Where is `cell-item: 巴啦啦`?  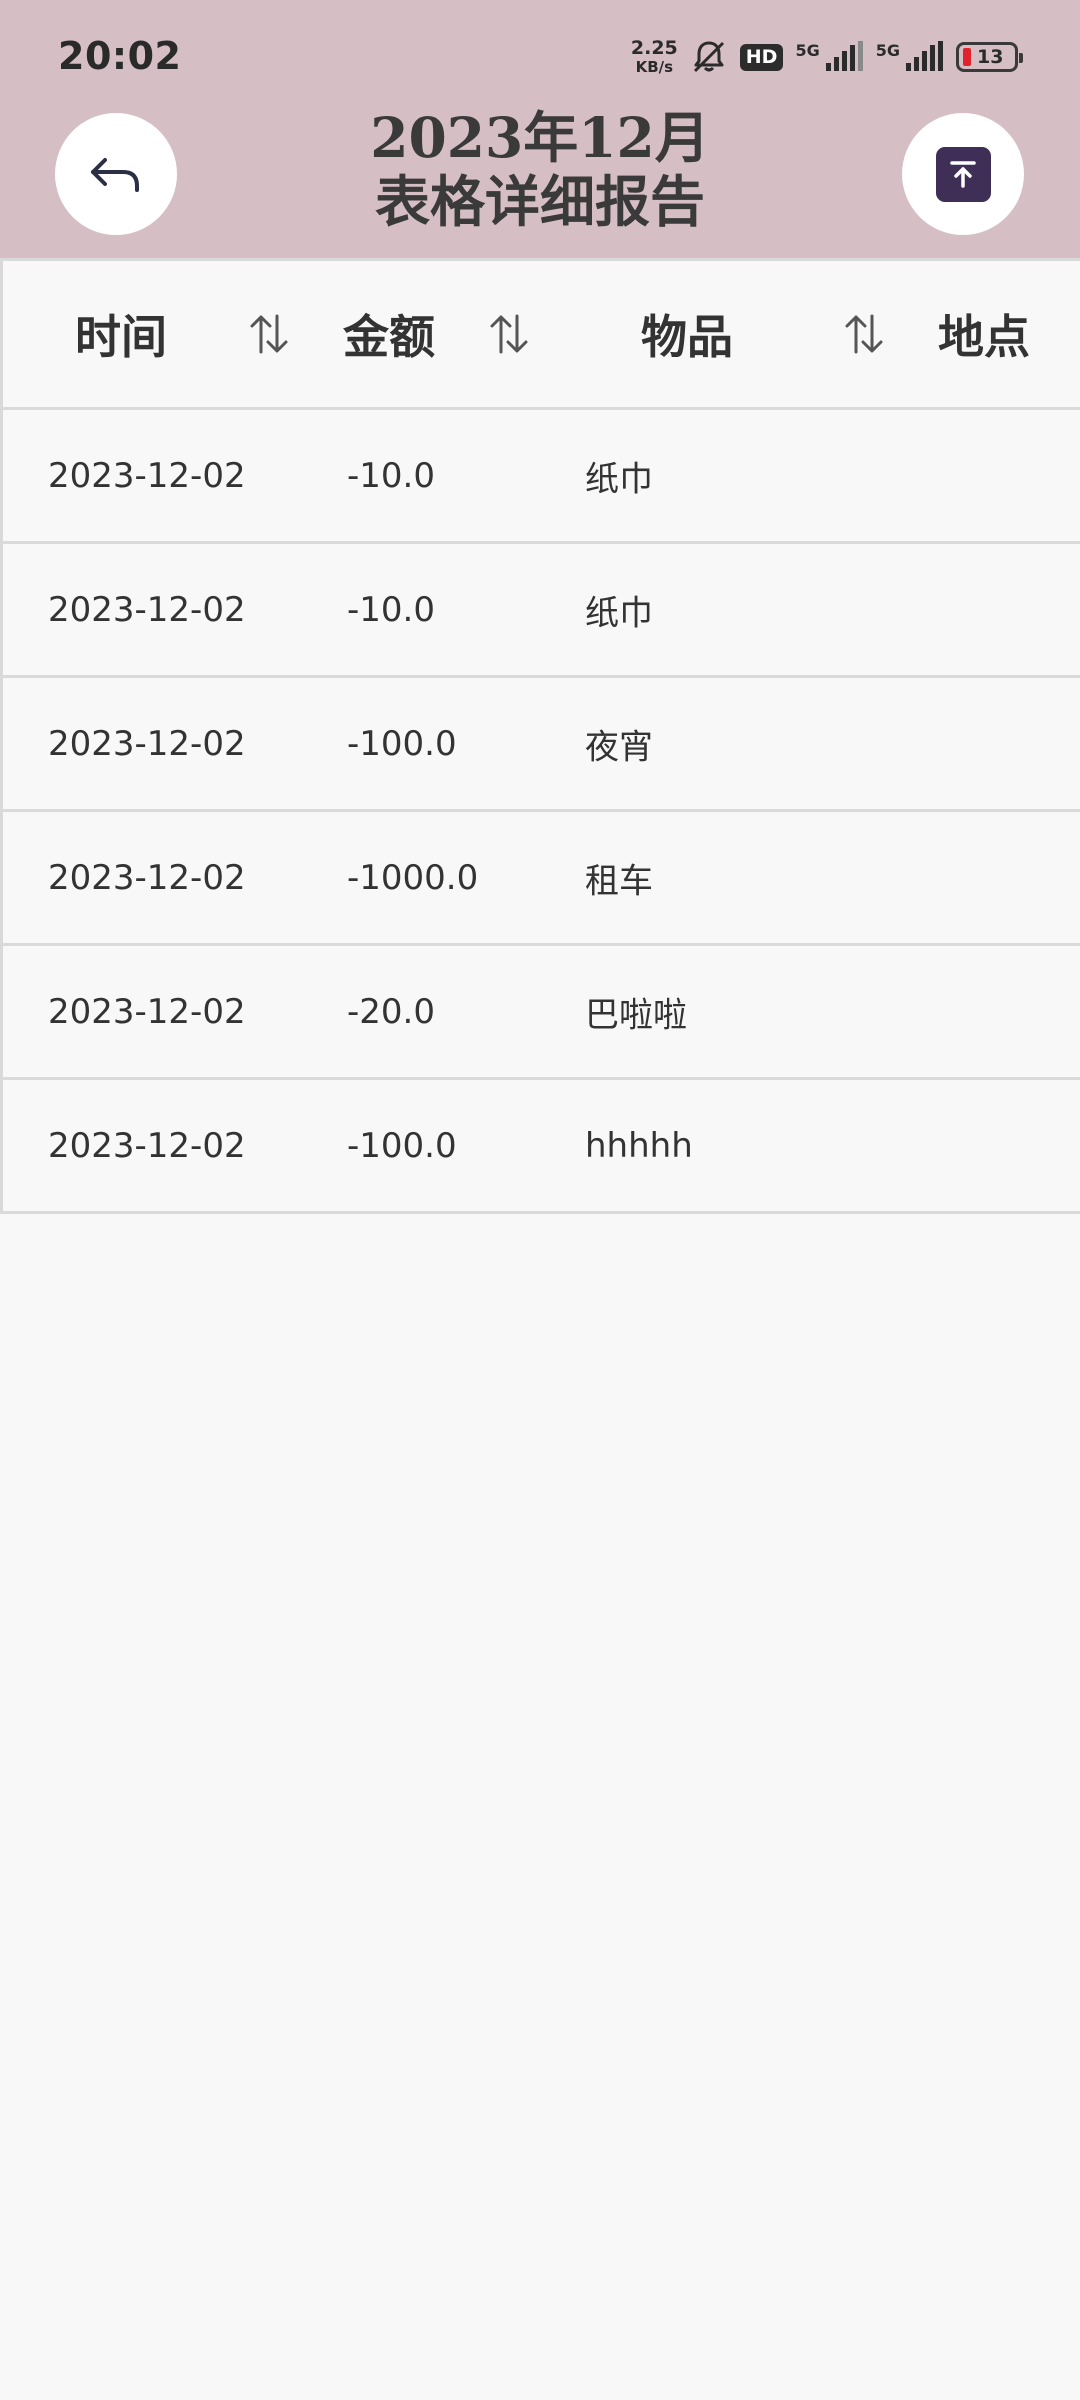
cell-item: 巴啦啦 is located at coordinates (636, 1015).